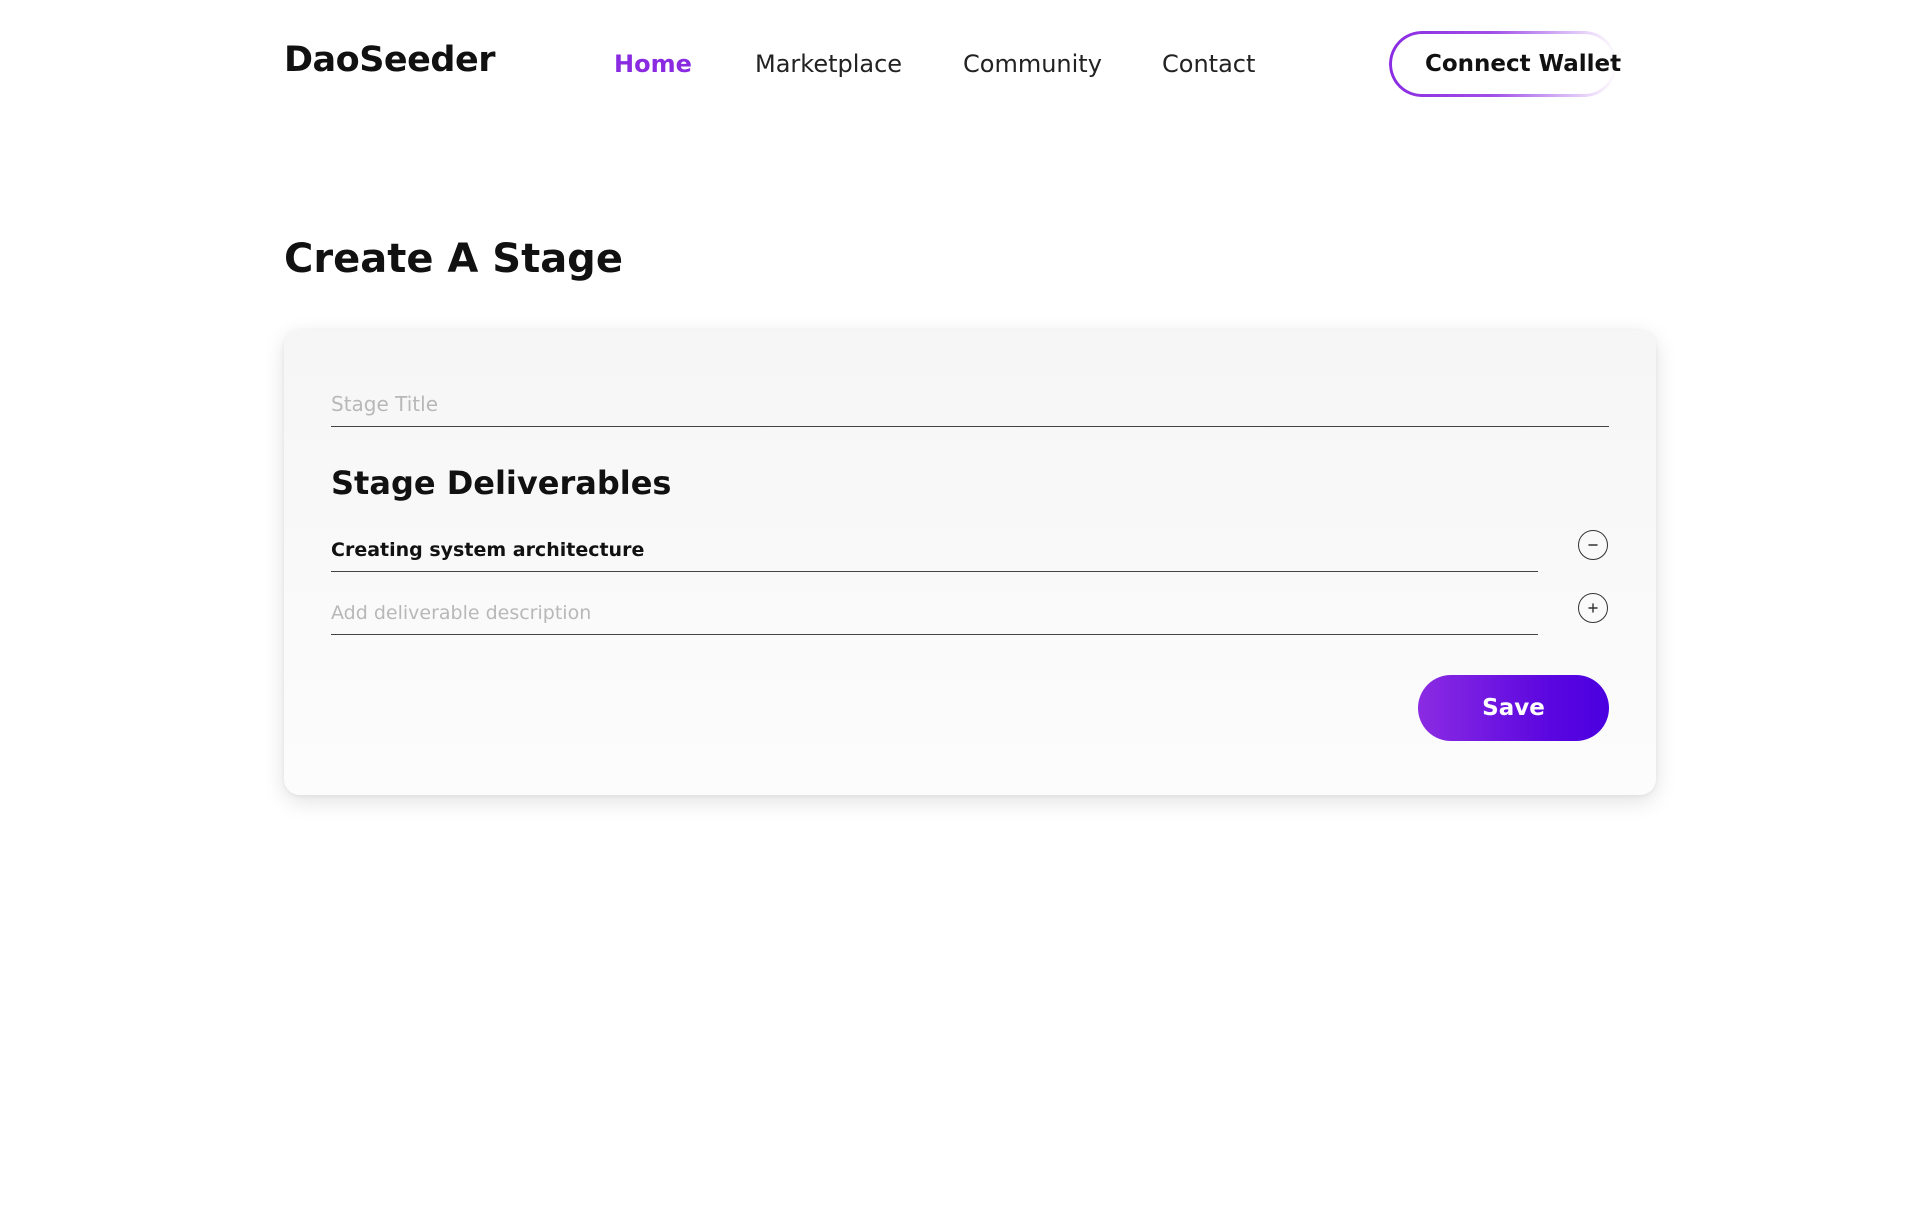 This screenshot has width=1920, height=1231. I want to click on save-button: Save, so click(1513, 708).